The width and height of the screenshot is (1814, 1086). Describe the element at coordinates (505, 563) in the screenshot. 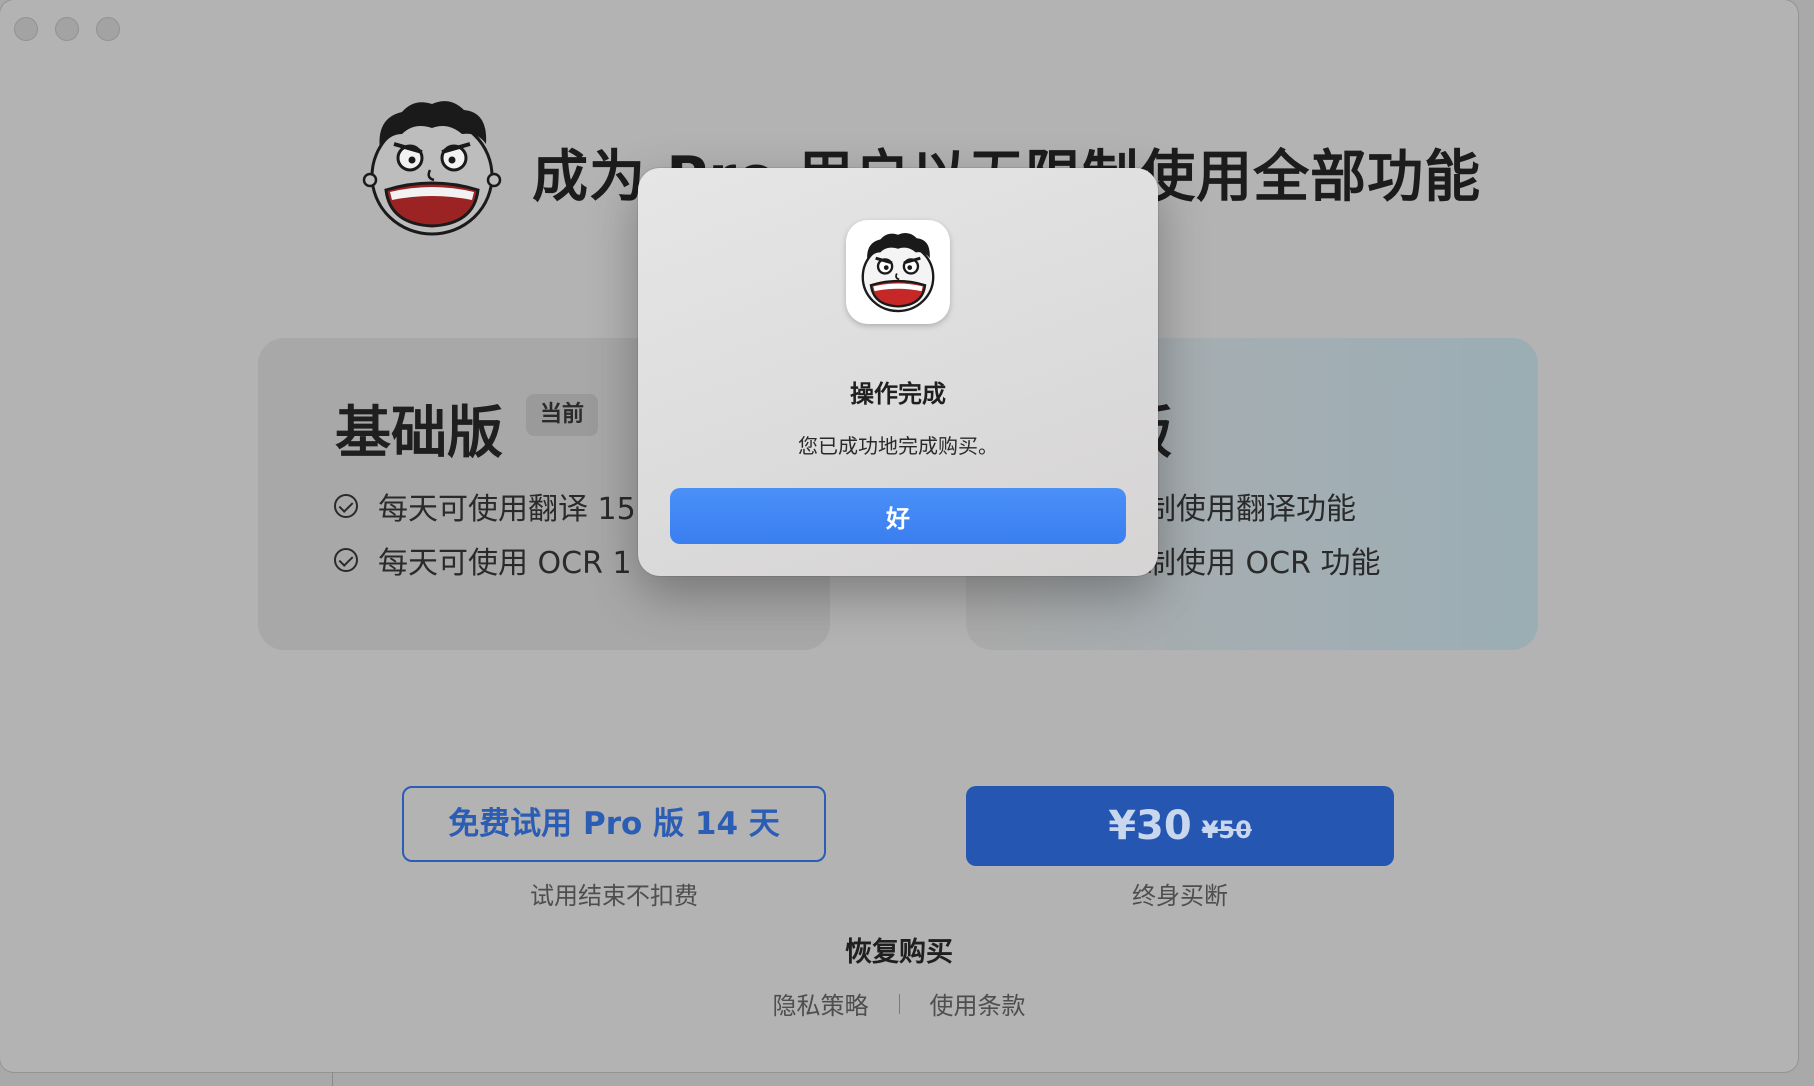

I see `feature-label: 每天可使用 OCR 1` at that location.